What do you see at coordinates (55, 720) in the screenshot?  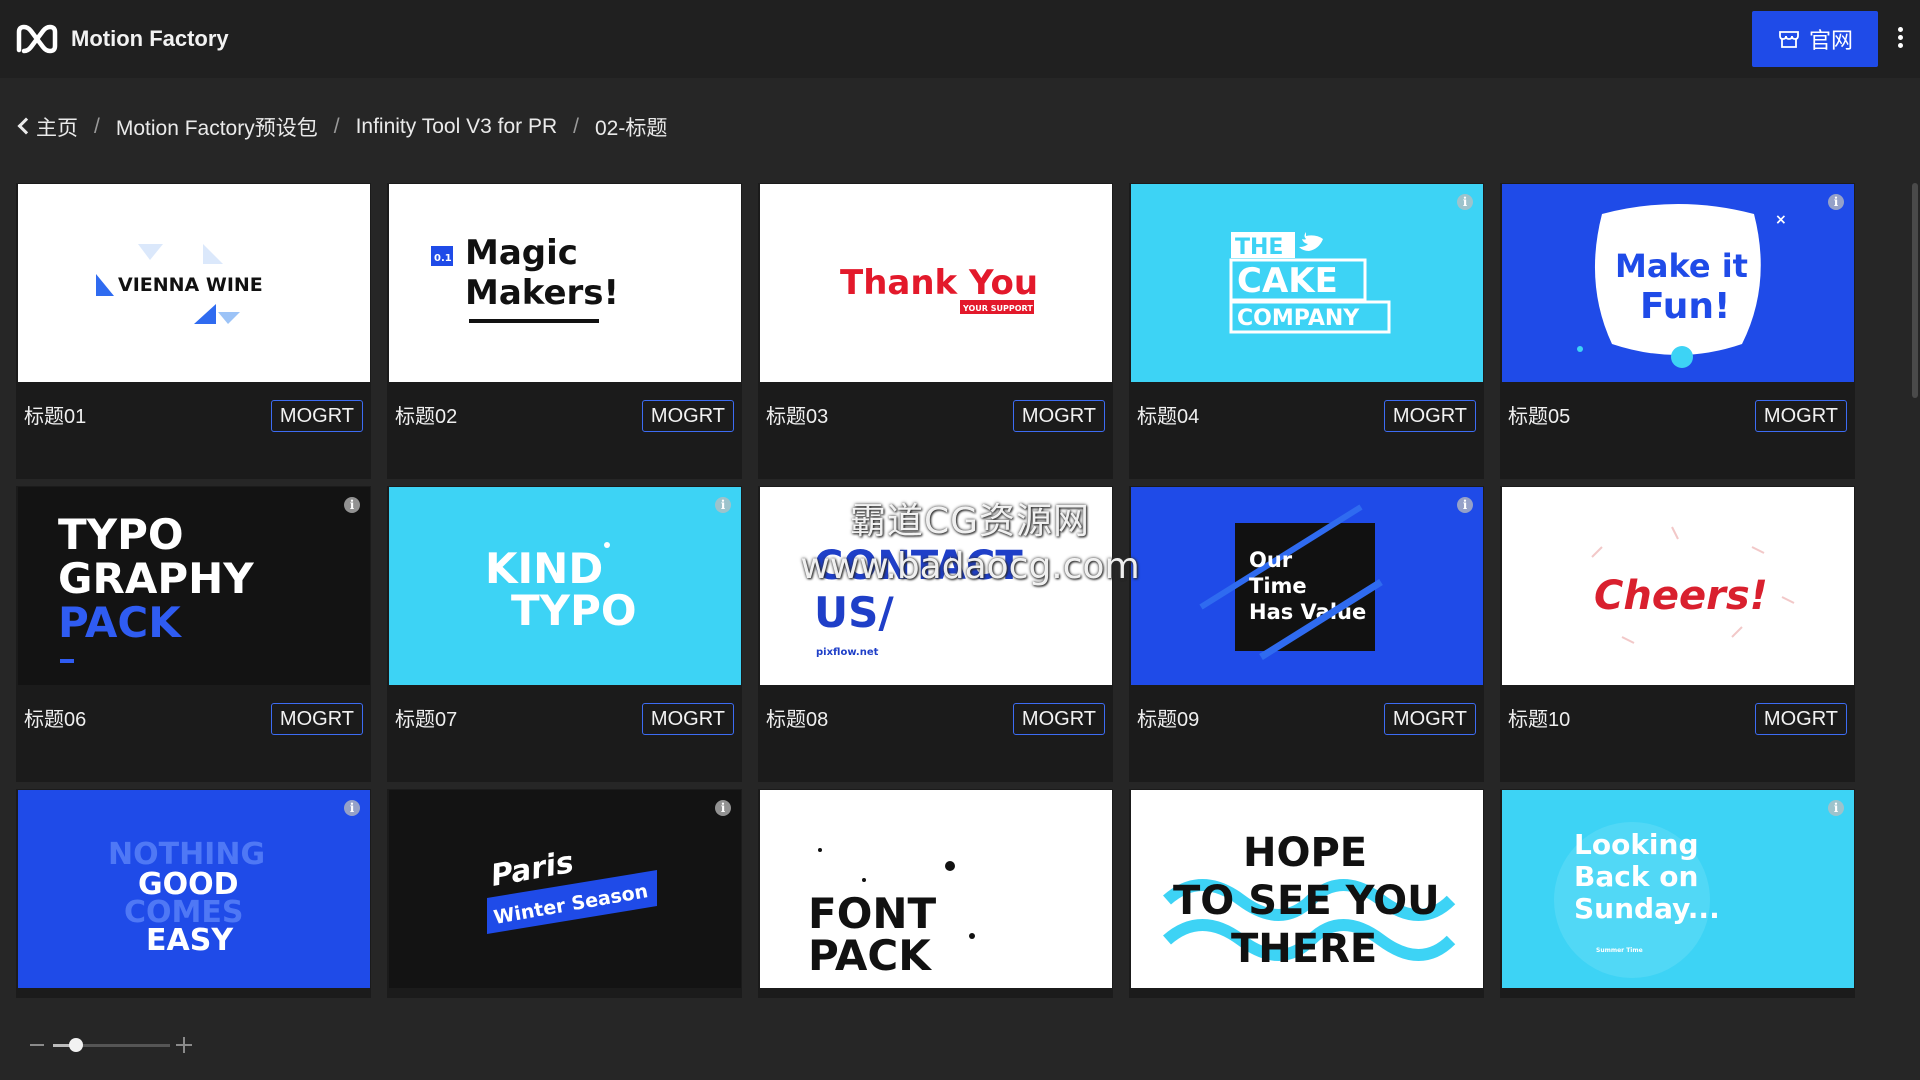 I see `preset-title: 标题06` at bounding box center [55, 720].